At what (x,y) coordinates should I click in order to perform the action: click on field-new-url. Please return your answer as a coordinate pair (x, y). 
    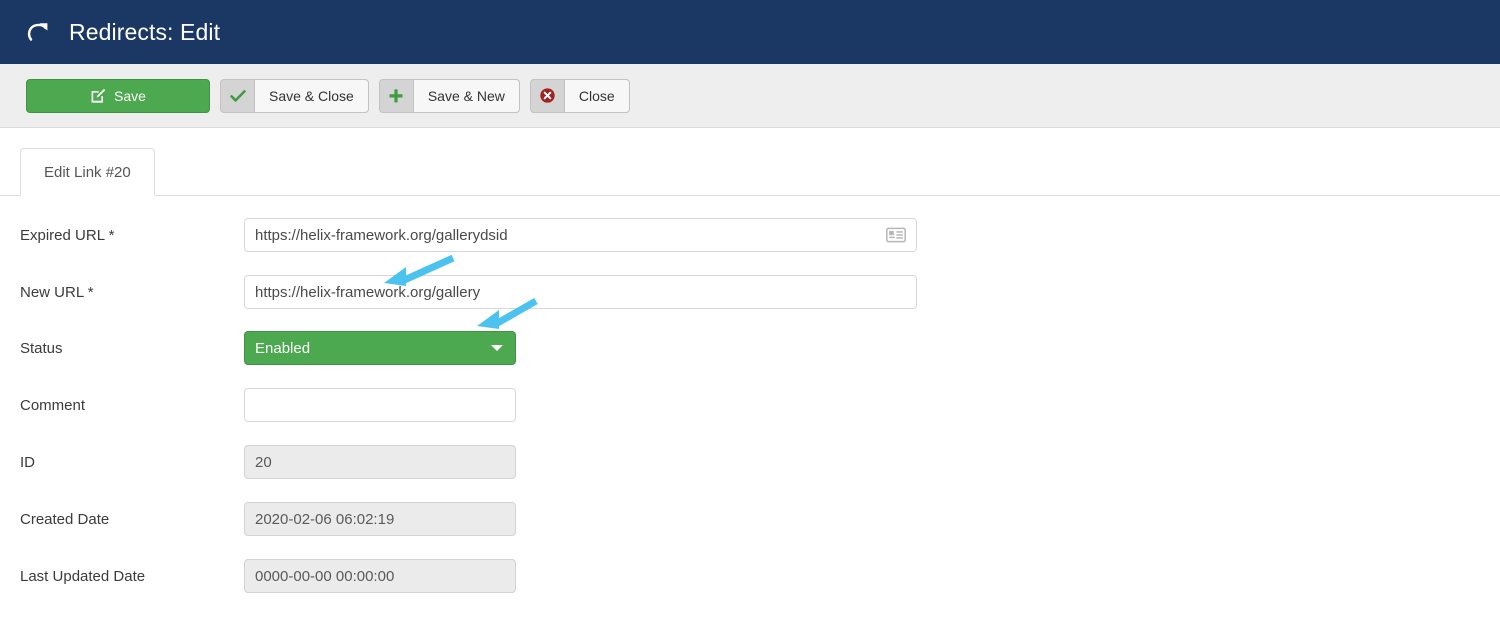
    Looking at the image, I should click on (580, 292).